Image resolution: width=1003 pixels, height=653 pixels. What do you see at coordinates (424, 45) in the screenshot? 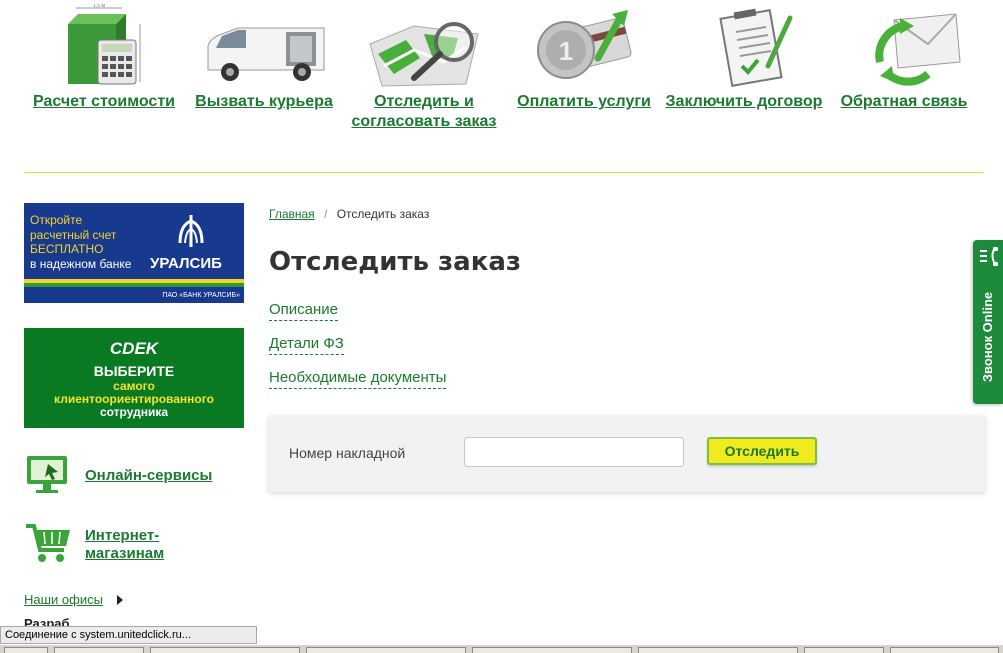
I see `map-magnifier-icon` at bounding box center [424, 45].